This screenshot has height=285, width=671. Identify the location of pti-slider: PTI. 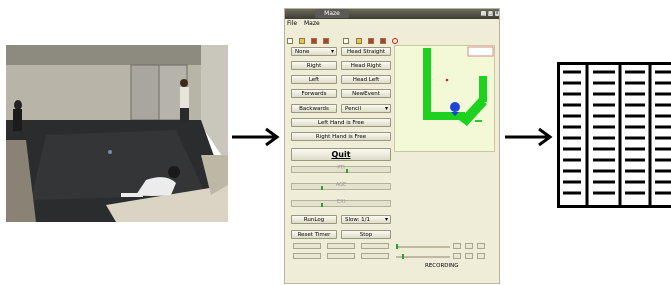
(341, 169).